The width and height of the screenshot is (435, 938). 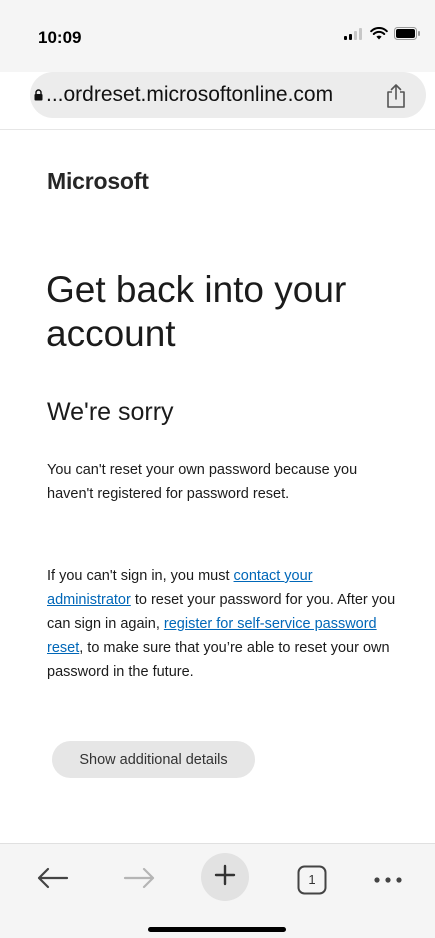 I want to click on browser-toolbar: 1, so click(x=217, y=890).